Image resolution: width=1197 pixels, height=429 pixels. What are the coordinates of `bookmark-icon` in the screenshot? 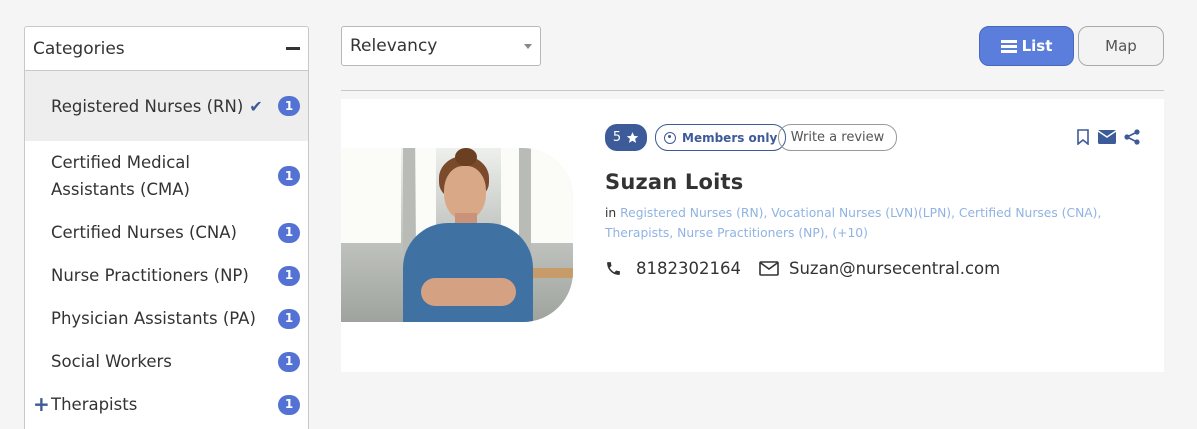 It's located at (1083, 137).